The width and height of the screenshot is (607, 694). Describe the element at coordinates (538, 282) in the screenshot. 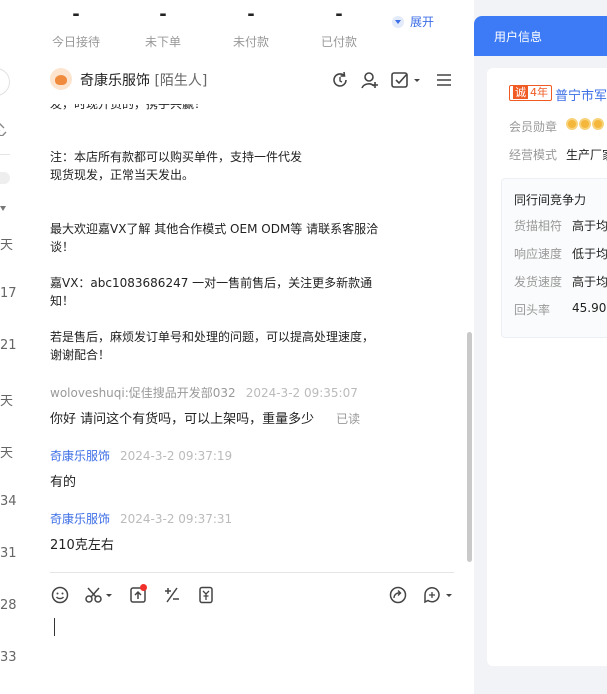

I see `competition-label: 发货速度` at that location.